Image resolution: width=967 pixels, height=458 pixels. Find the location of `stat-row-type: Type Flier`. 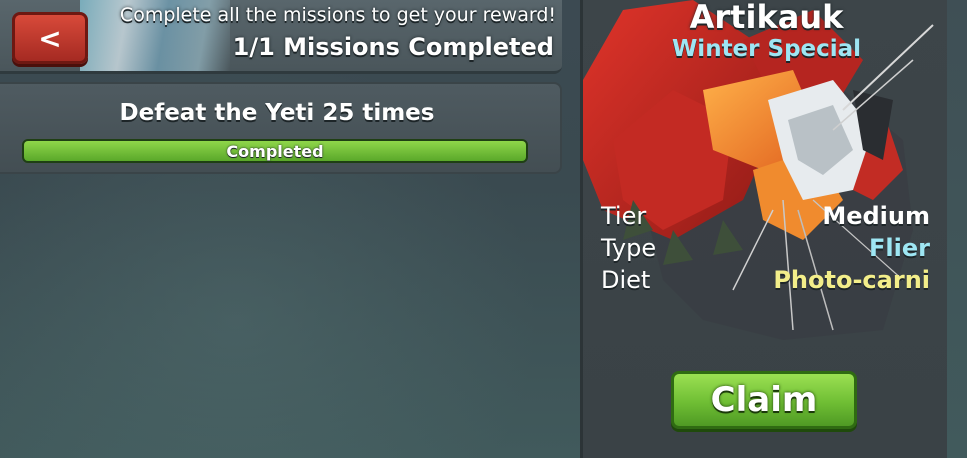

stat-row-type: Type Flier is located at coordinates (765, 250).